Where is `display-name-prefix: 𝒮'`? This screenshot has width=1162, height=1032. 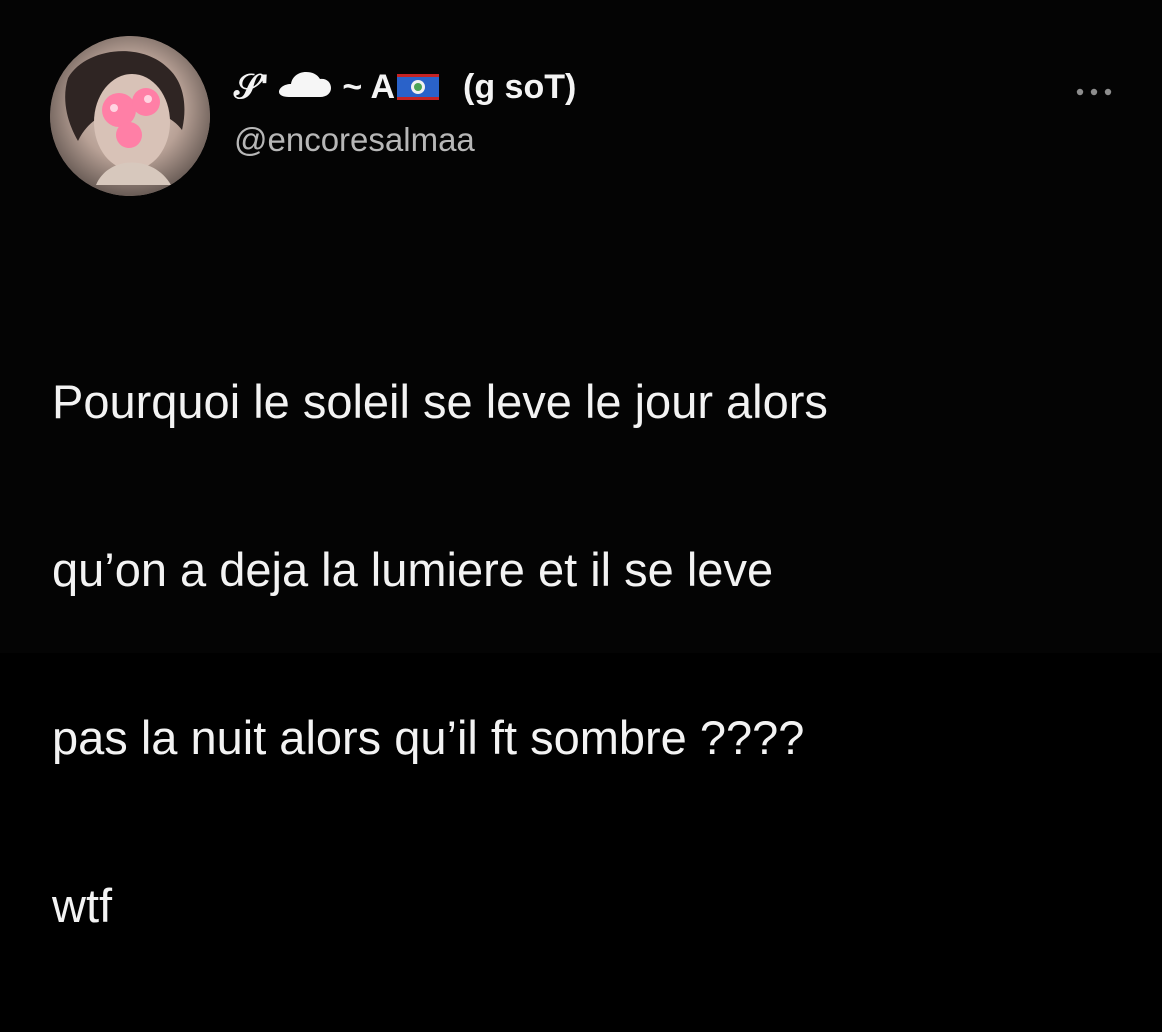
display-name-prefix: 𝒮' is located at coordinates (251, 87).